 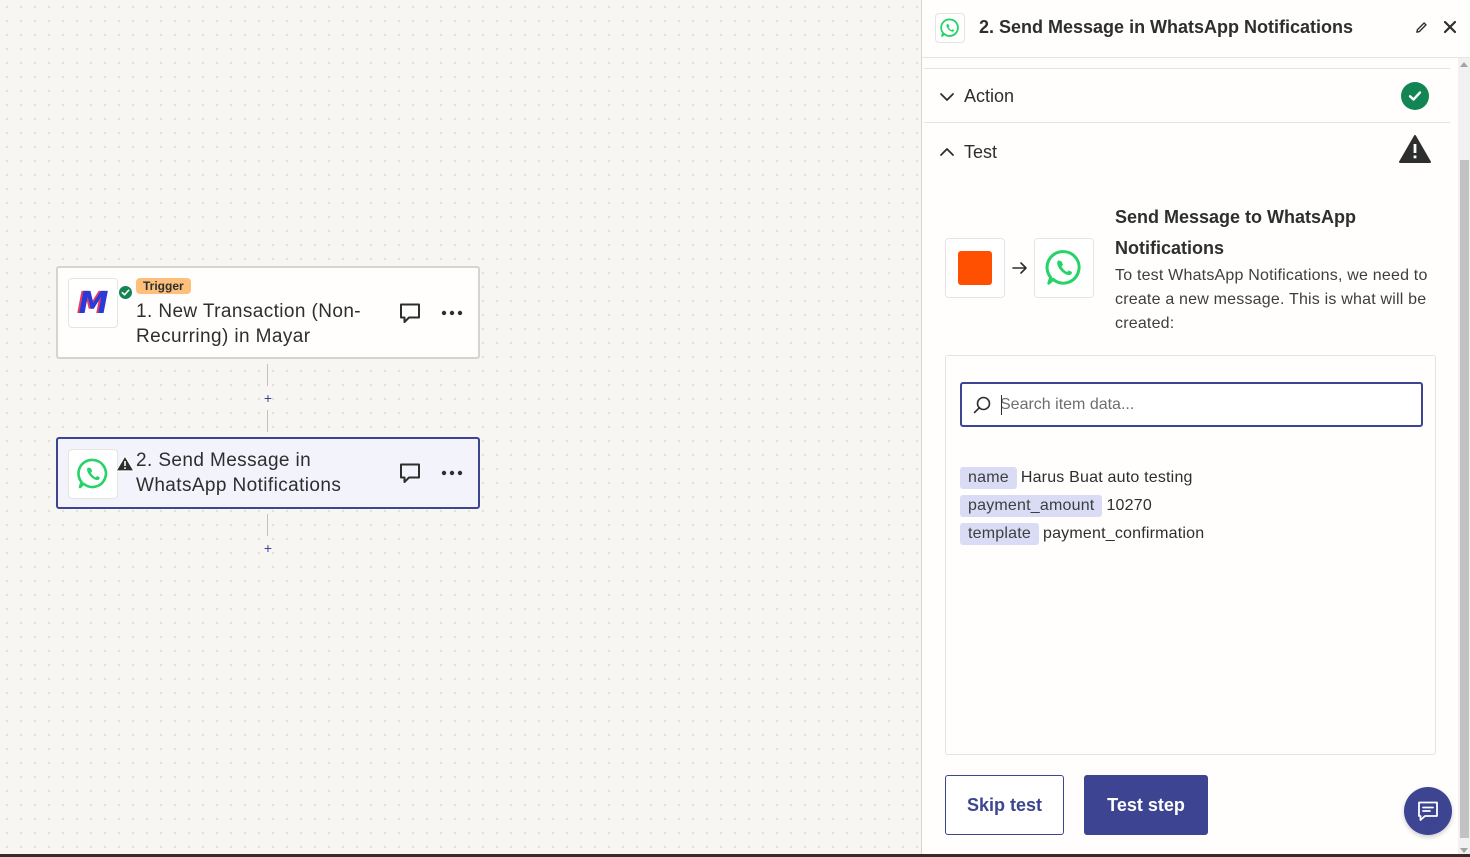 What do you see at coordinates (1187, 95) in the screenshot?
I see `action-section-header: Action` at bounding box center [1187, 95].